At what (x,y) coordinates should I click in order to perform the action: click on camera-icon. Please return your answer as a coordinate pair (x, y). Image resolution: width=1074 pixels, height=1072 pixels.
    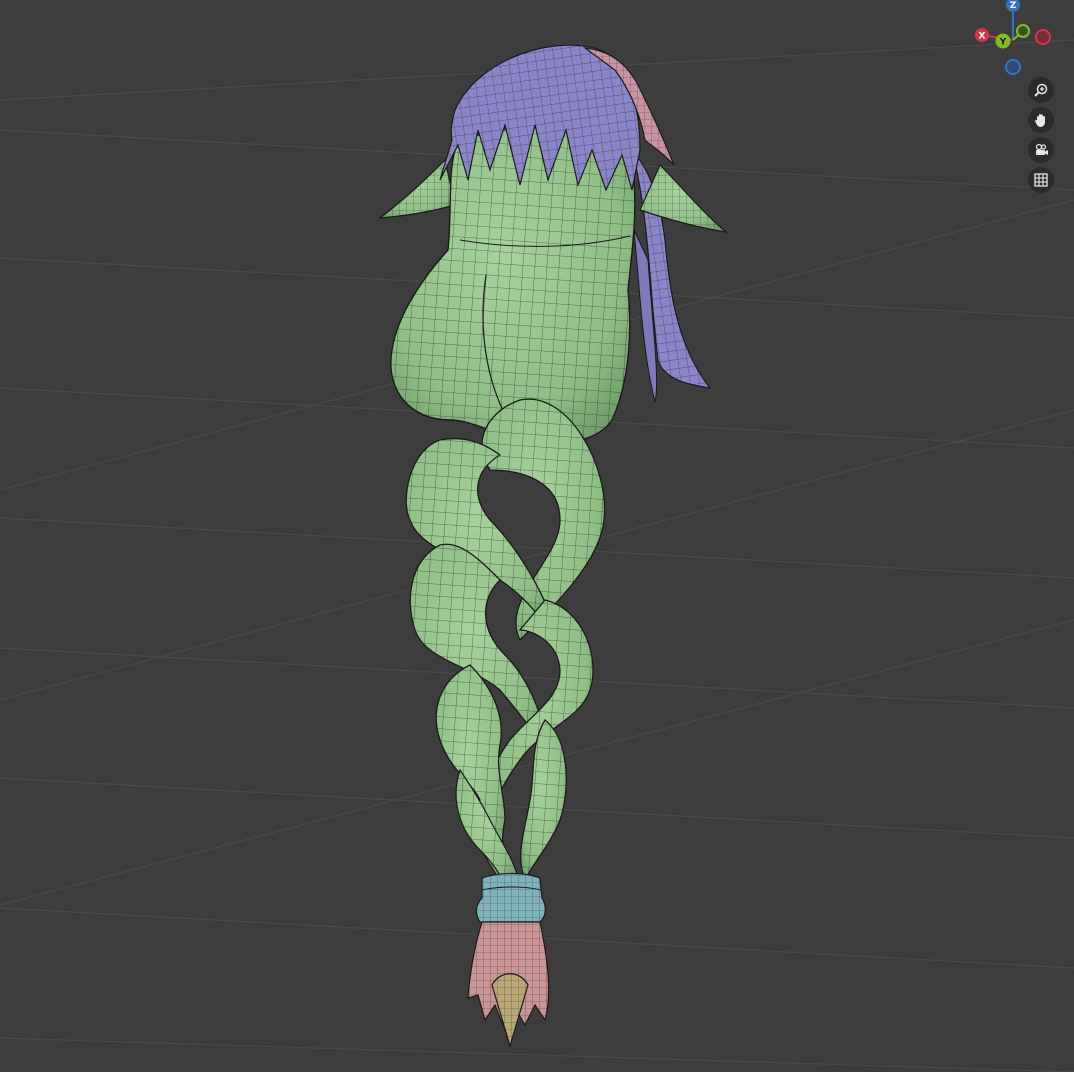
    Looking at the image, I should click on (1041, 150).